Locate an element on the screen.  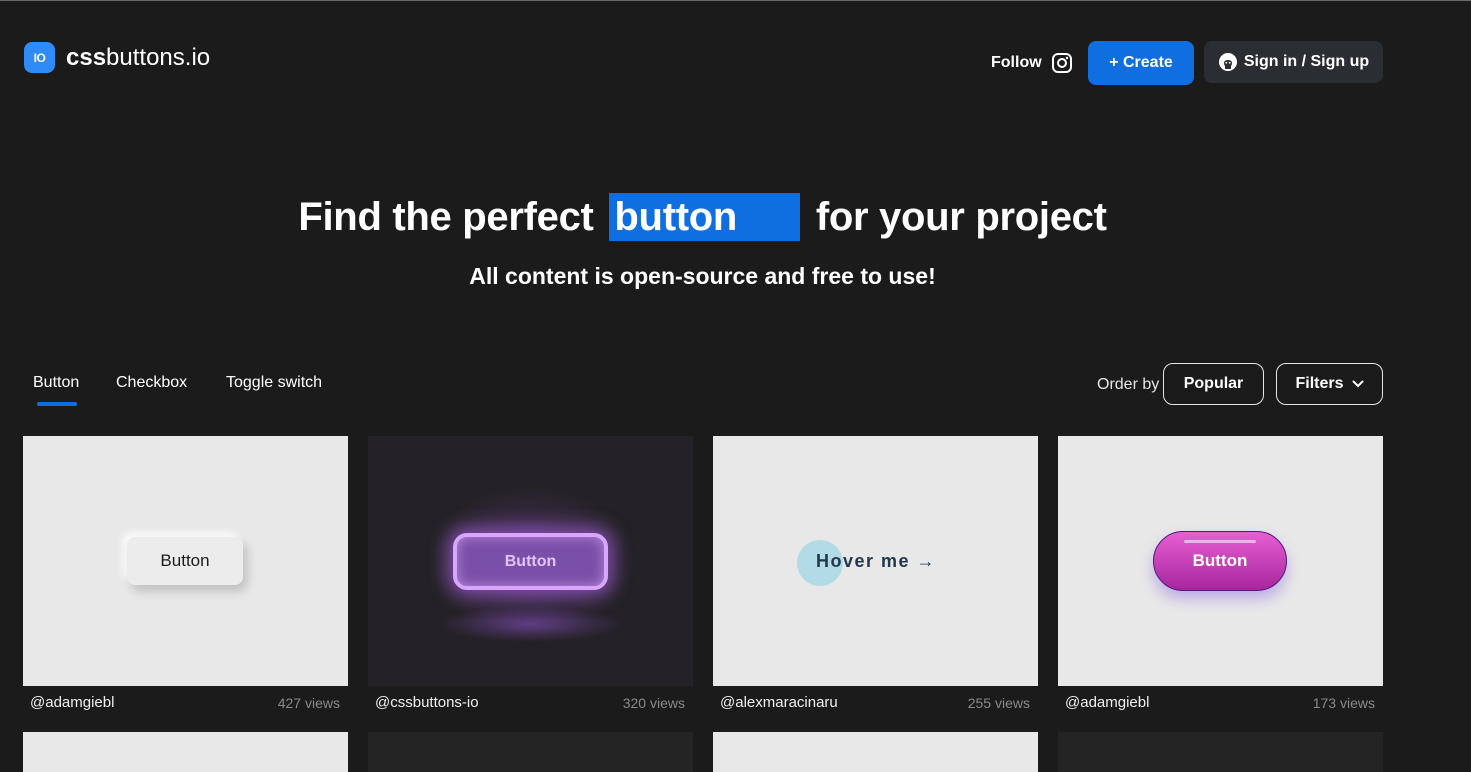
hero-title-highlight: button is located at coordinates (704, 217).